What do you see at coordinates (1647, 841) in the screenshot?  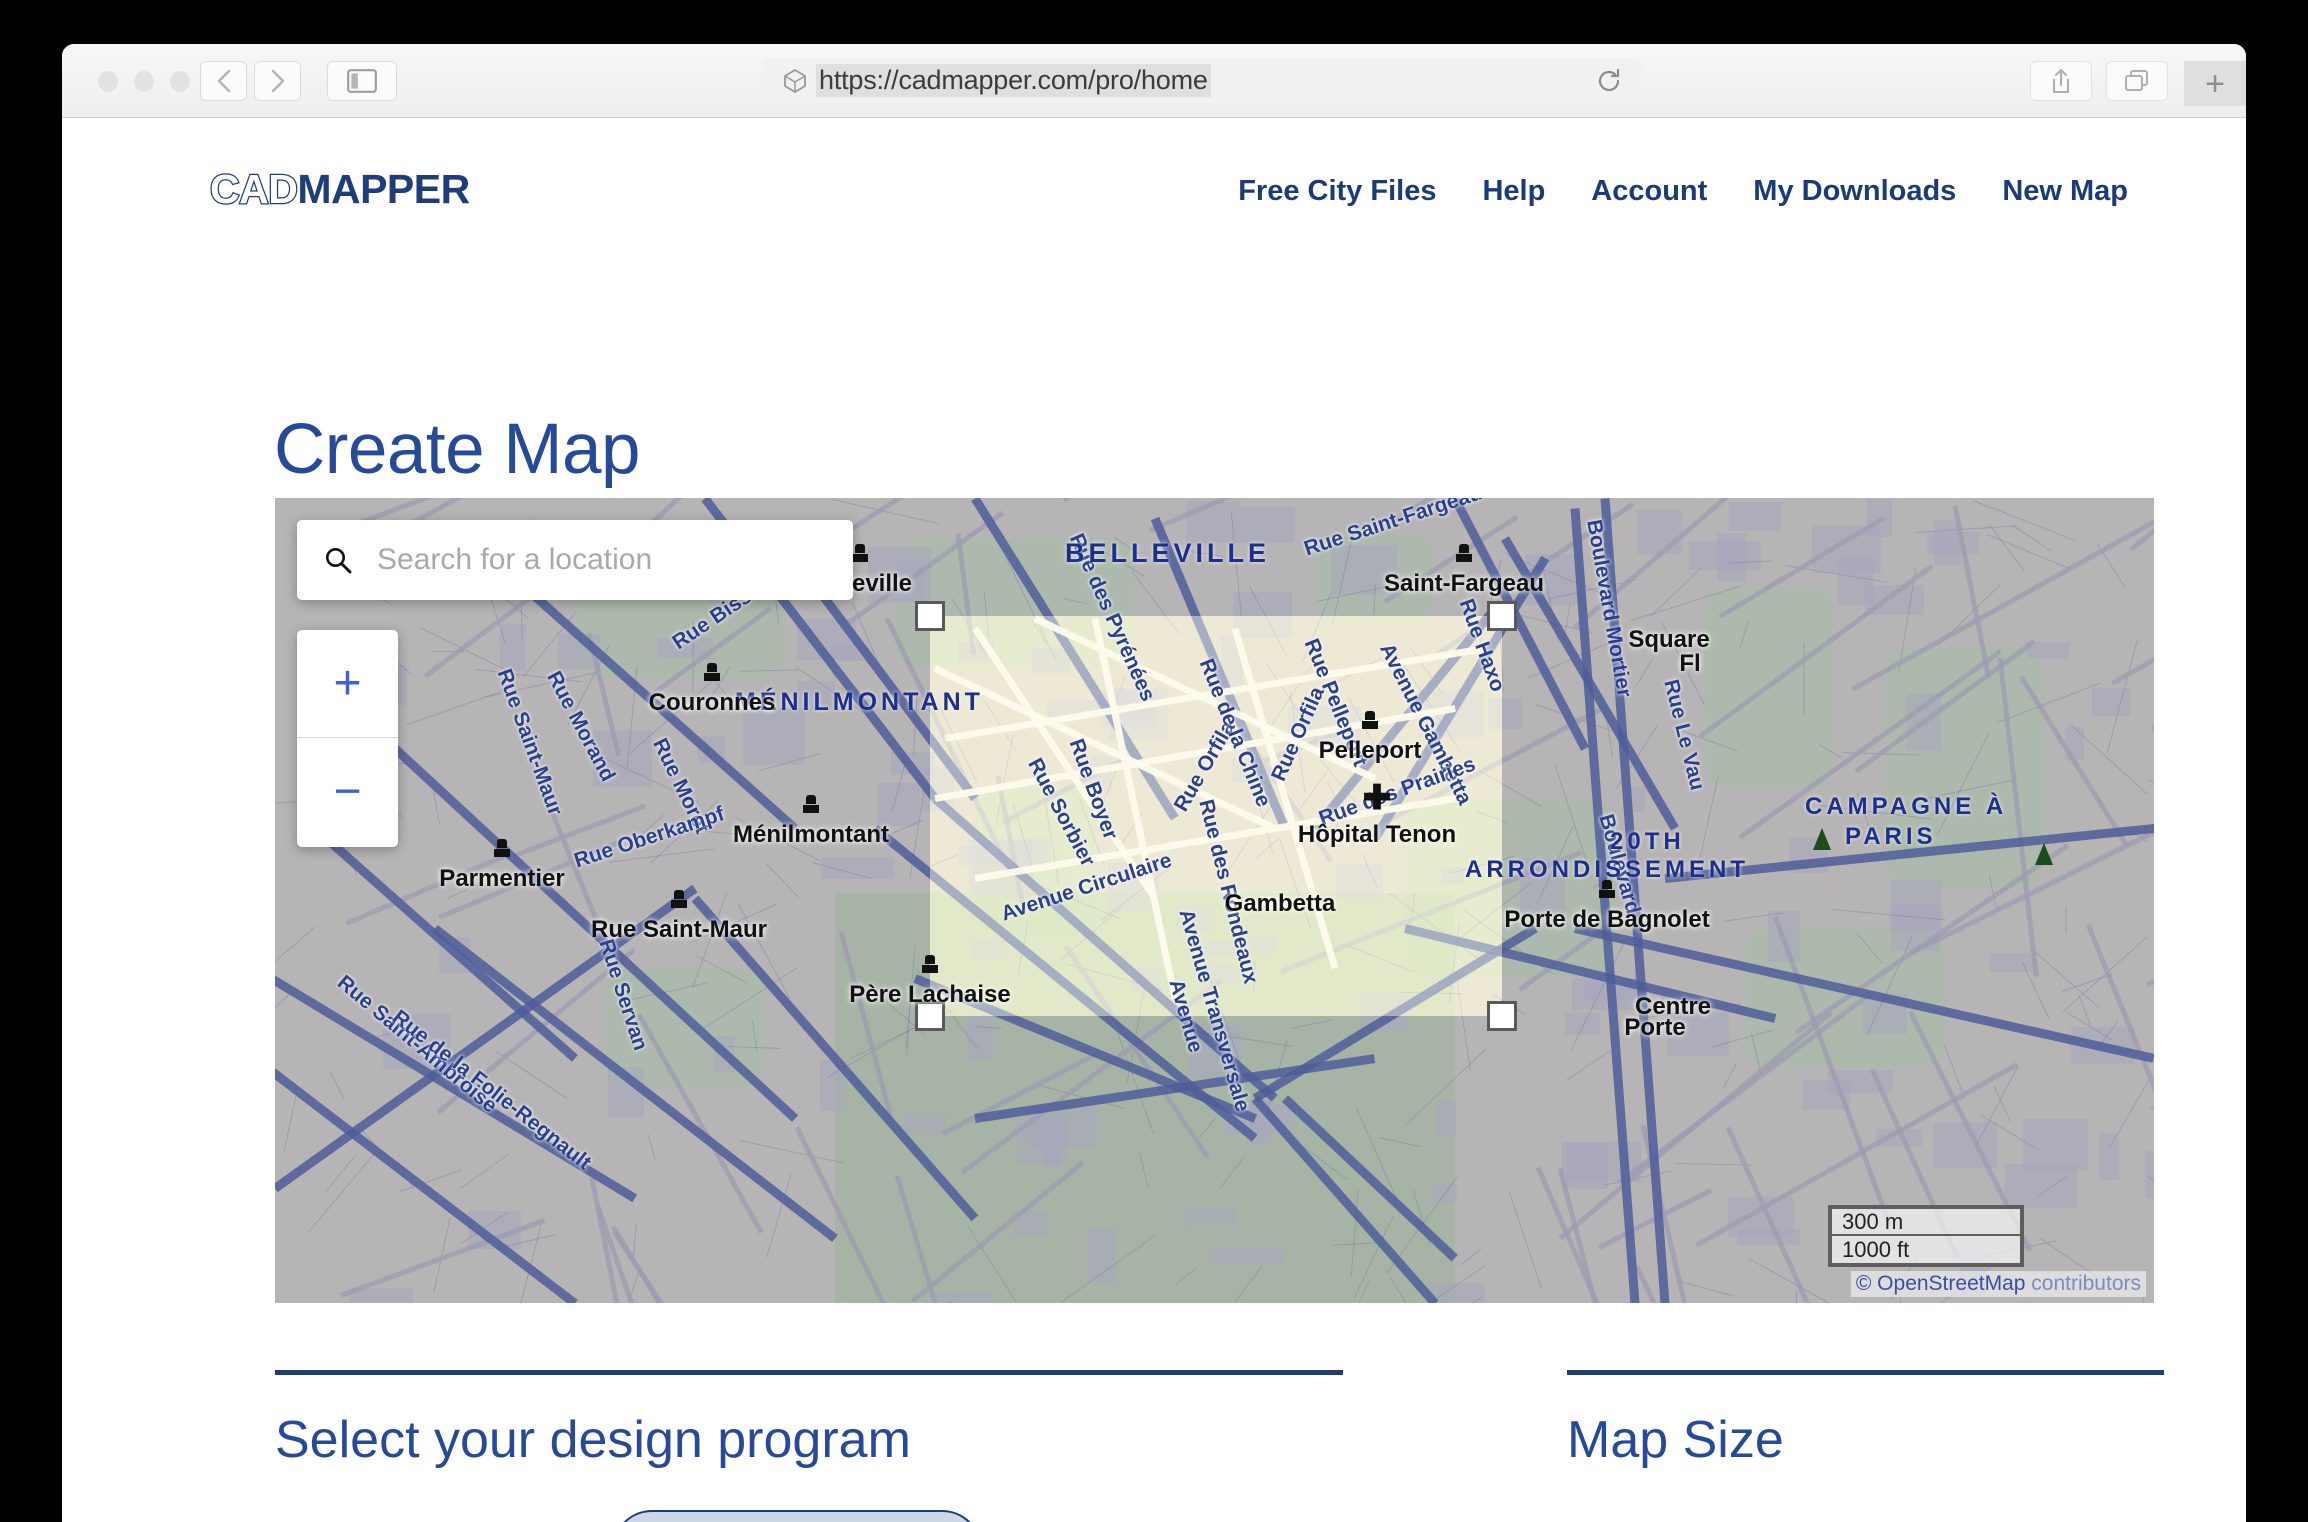 I see `map-district-label: 20TH` at bounding box center [1647, 841].